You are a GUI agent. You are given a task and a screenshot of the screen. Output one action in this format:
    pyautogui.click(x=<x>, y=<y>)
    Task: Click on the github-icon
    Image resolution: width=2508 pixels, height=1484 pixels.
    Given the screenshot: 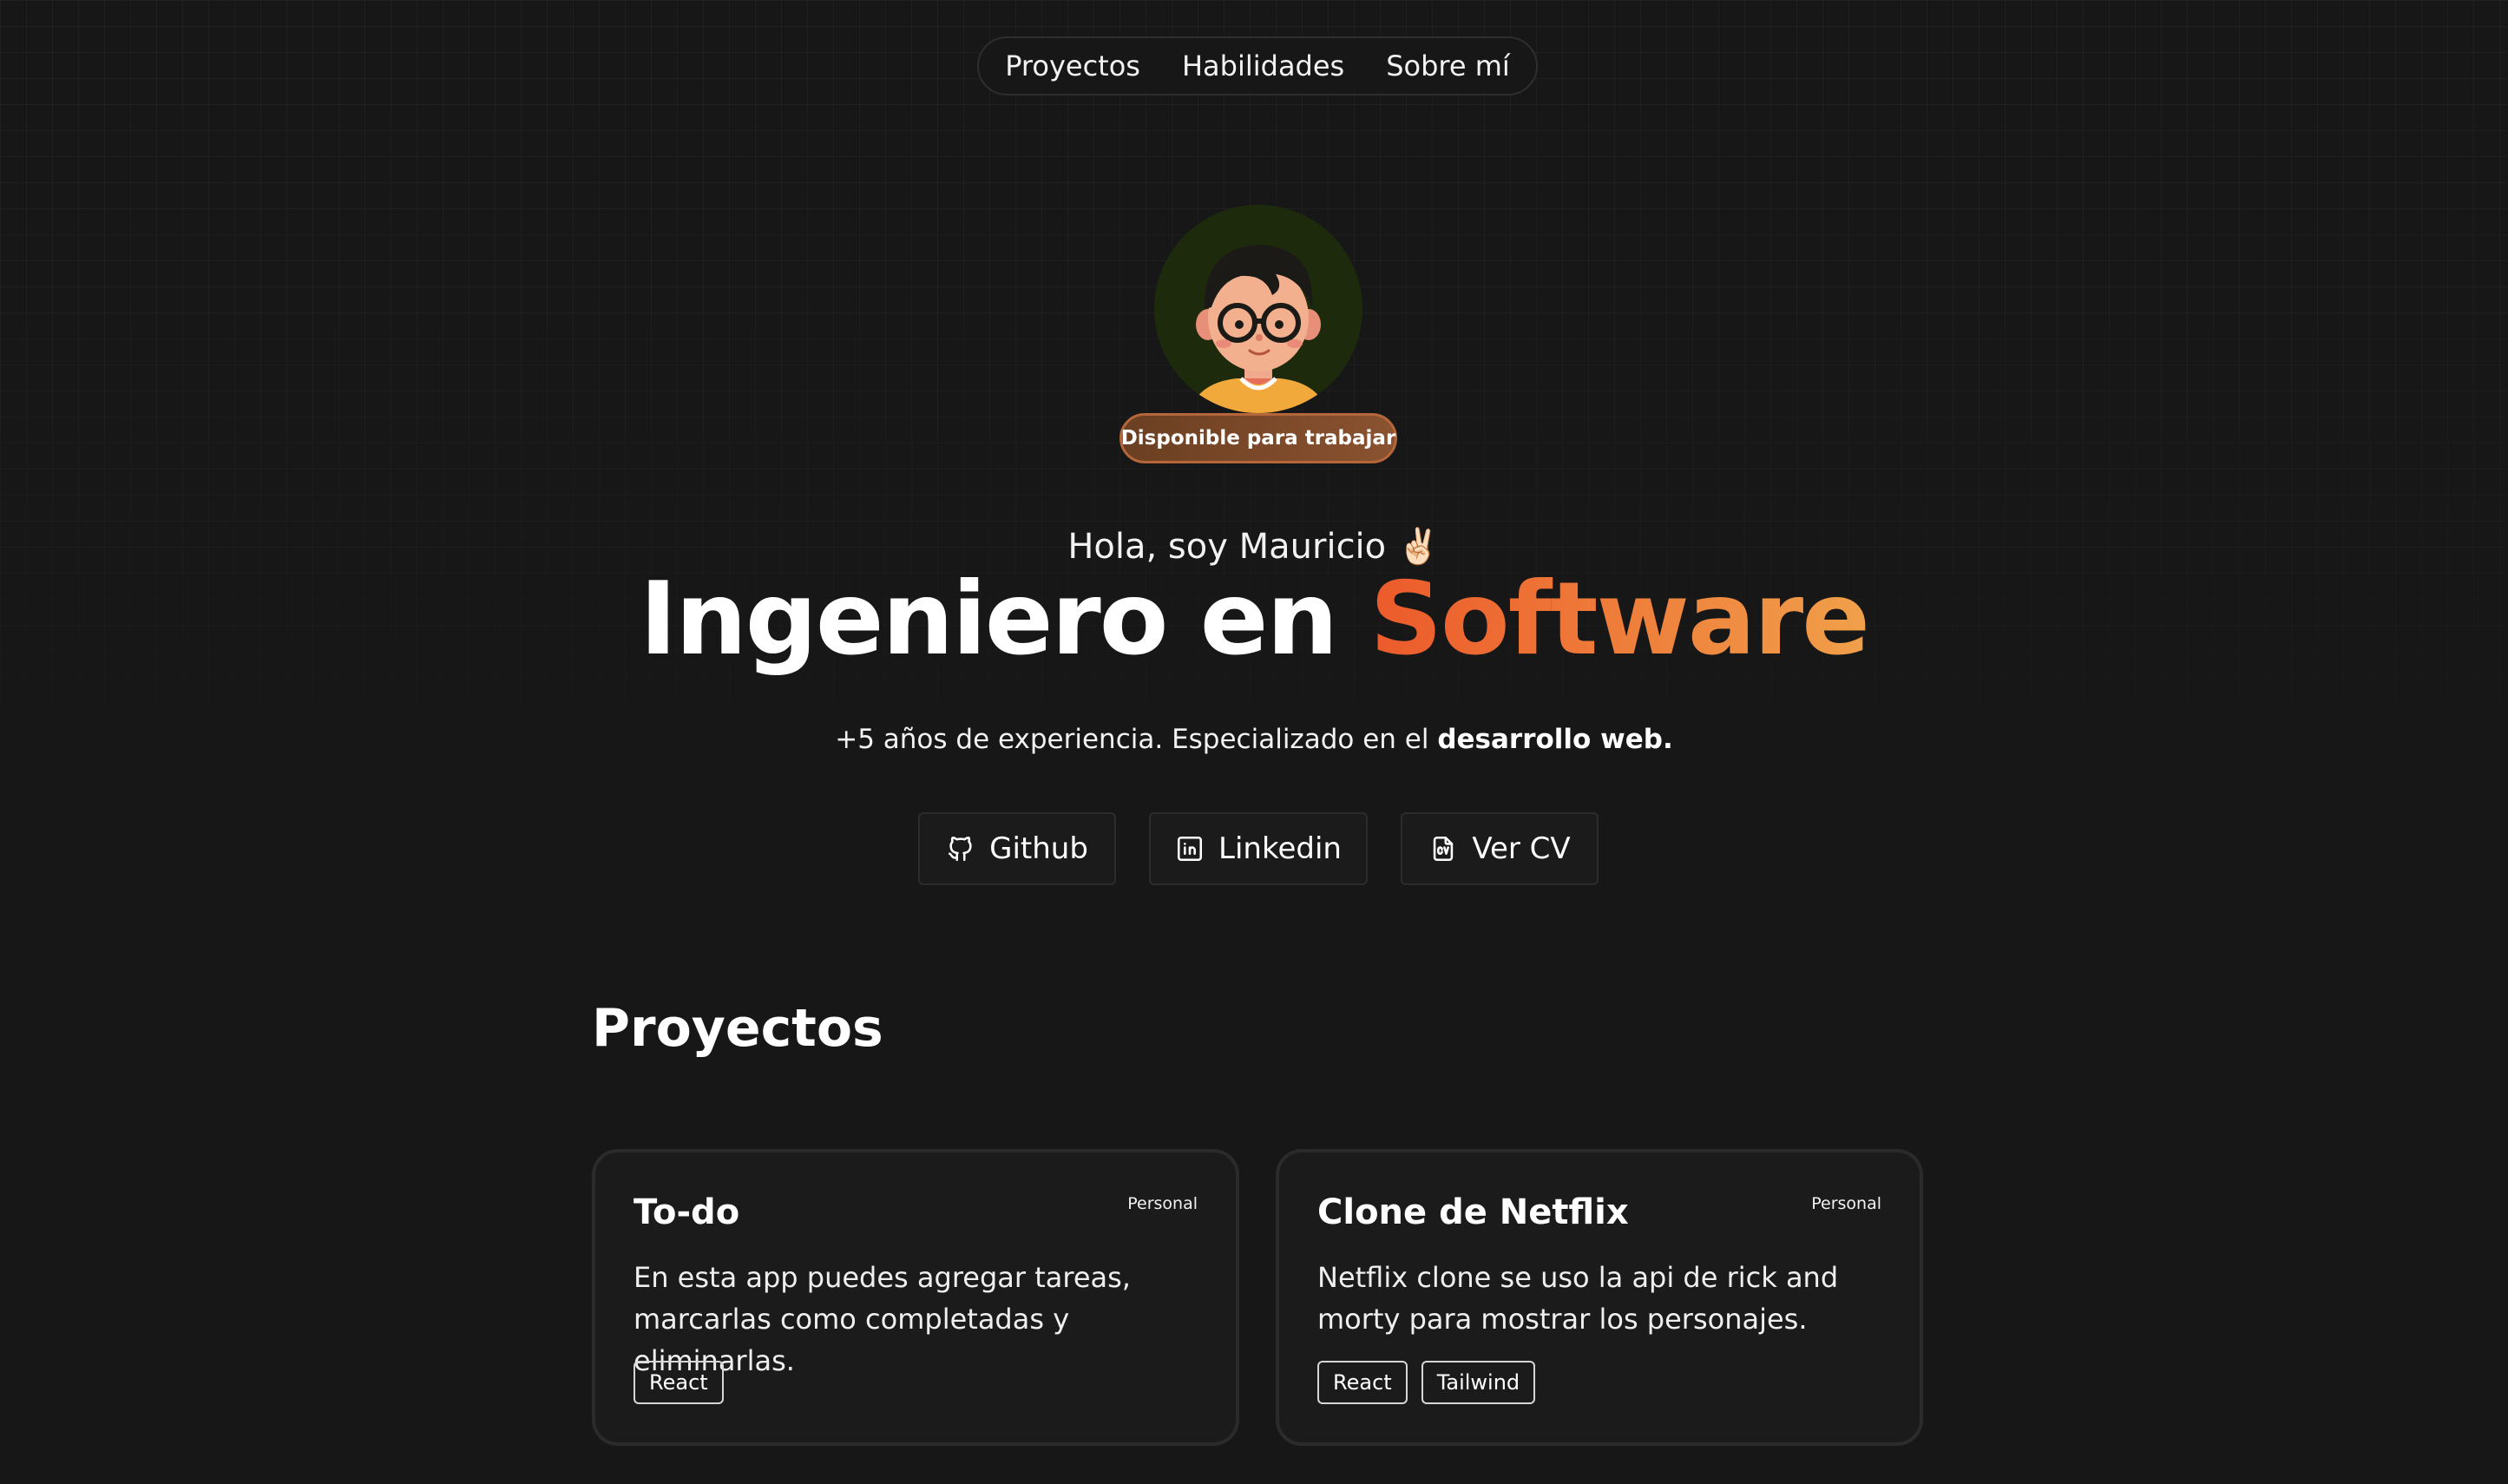 What is the action you would take?
    pyautogui.click(x=960, y=849)
    